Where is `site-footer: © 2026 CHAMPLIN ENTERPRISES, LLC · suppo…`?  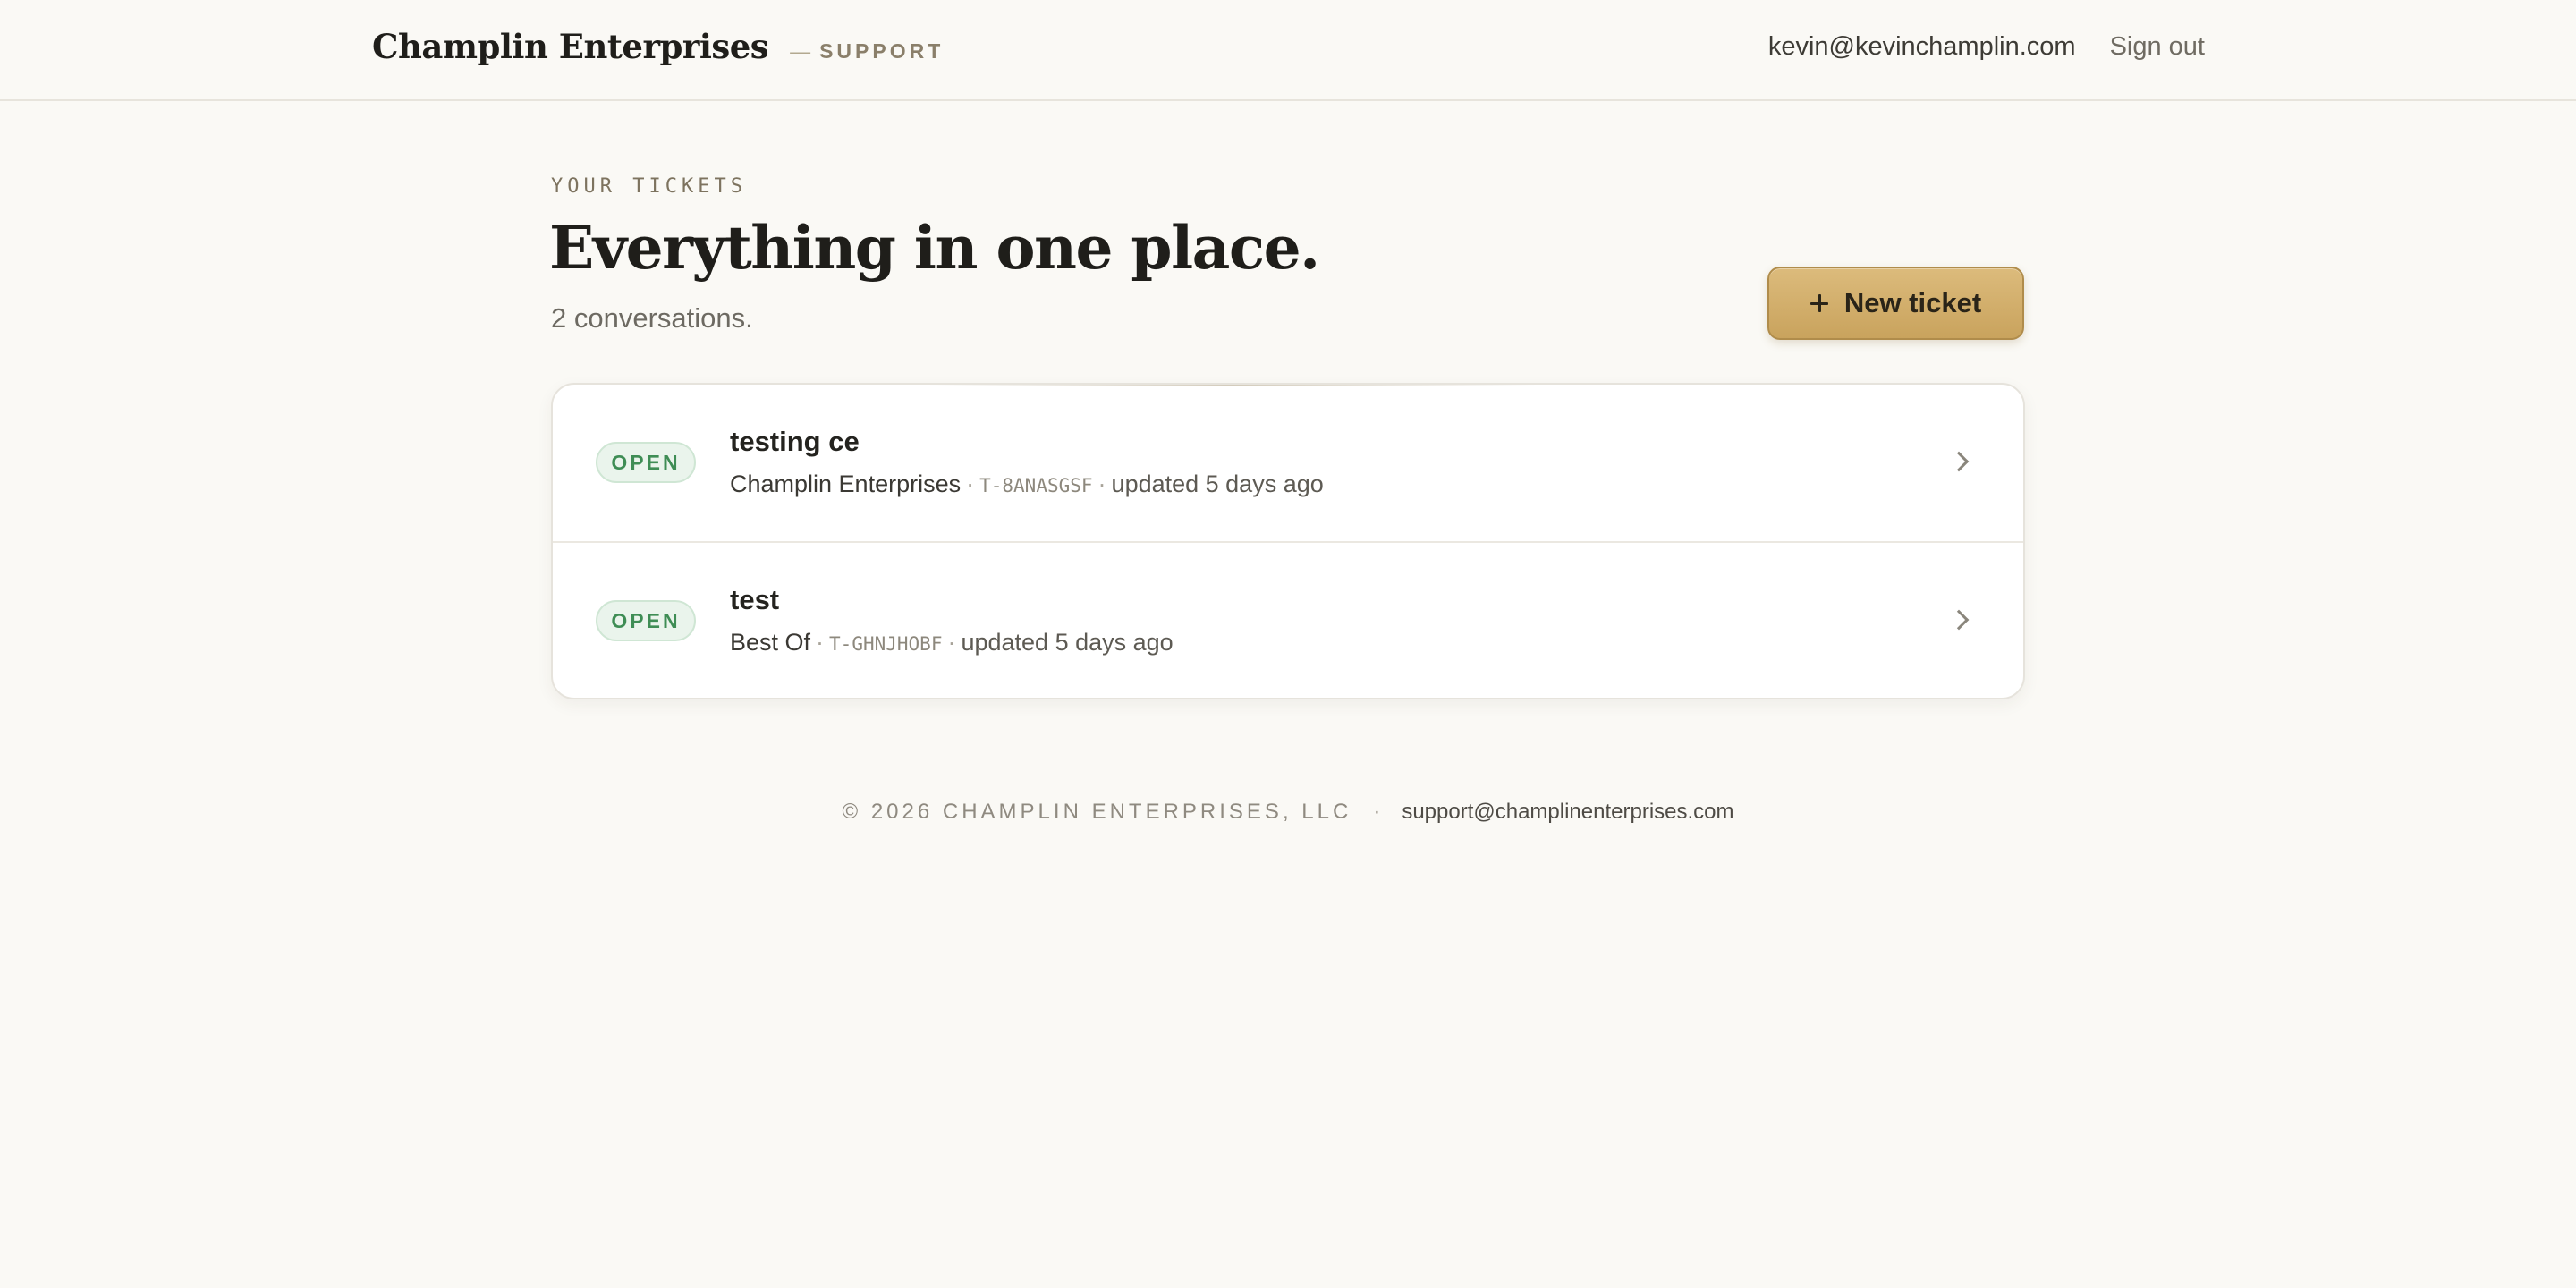 site-footer: © 2026 CHAMPLIN ENTERPRISES, LLC · suppo… is located at coordinates (1288, 812).